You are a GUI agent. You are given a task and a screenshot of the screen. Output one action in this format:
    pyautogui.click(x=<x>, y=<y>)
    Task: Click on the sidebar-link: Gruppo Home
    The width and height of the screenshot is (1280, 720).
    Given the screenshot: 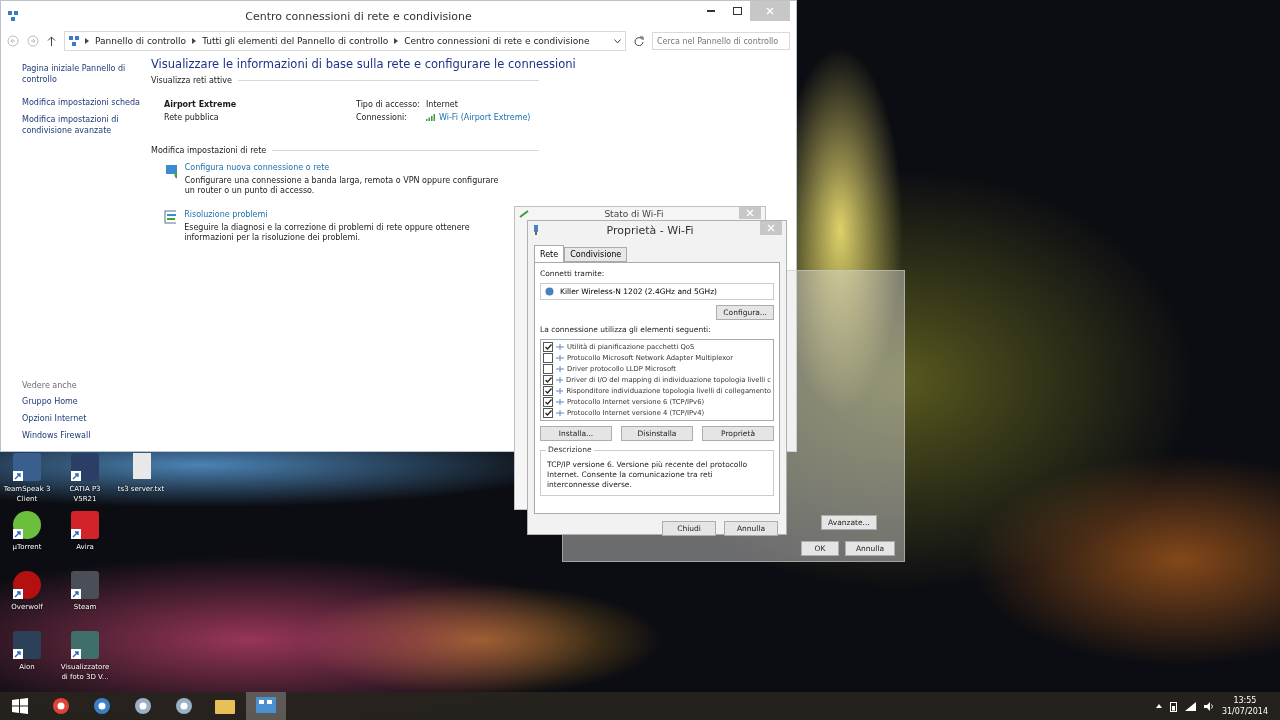 What is the action you would take?
    pyautogui.click(x=81, y=401)
    